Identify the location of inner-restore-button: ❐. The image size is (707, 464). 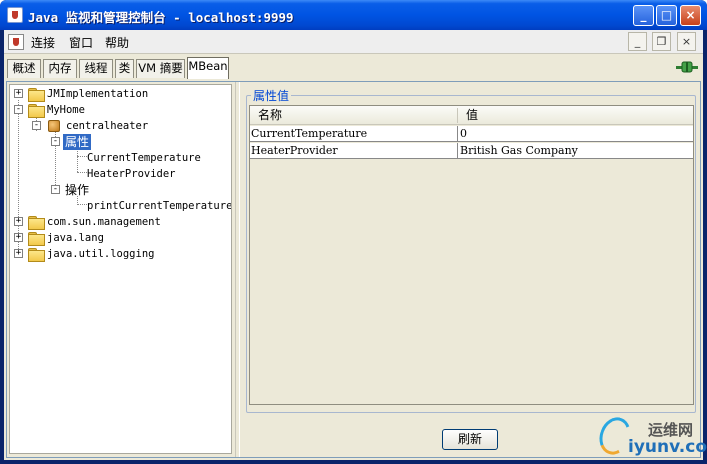
(661, 41).